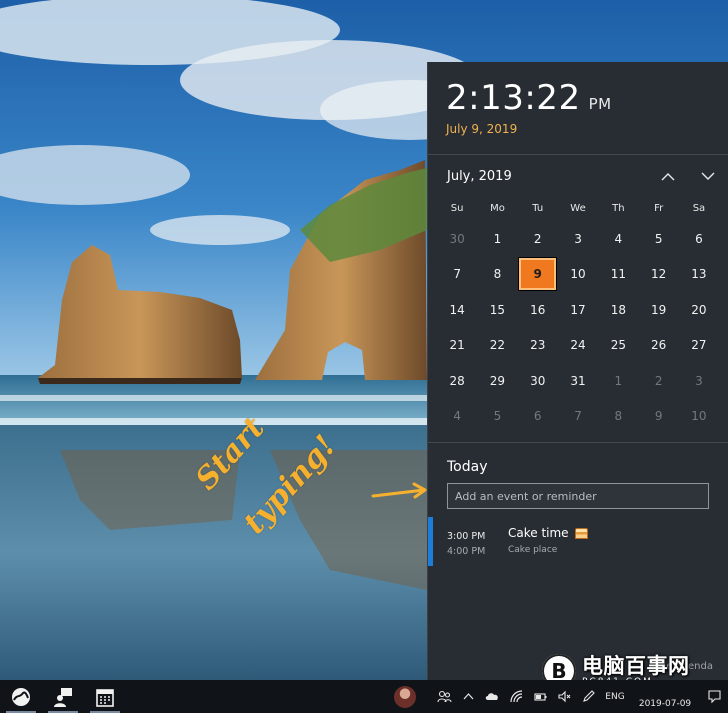 Image resolution: width=728 pixels, height=713 pixels. Describe the element at coordinates (587, 129) in the screenshot. I see `long-date-link: July 9, 2019` at that location.